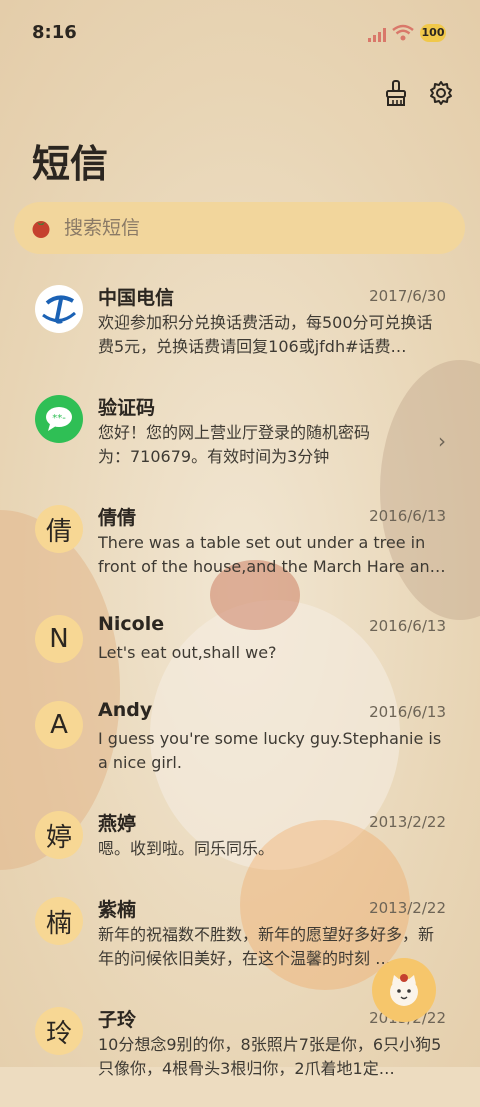 This screenshot has width=480, height=1107. Describe the element at coordinates (59, 529) in the screenshot. I see `avatar: 倩` at that location.